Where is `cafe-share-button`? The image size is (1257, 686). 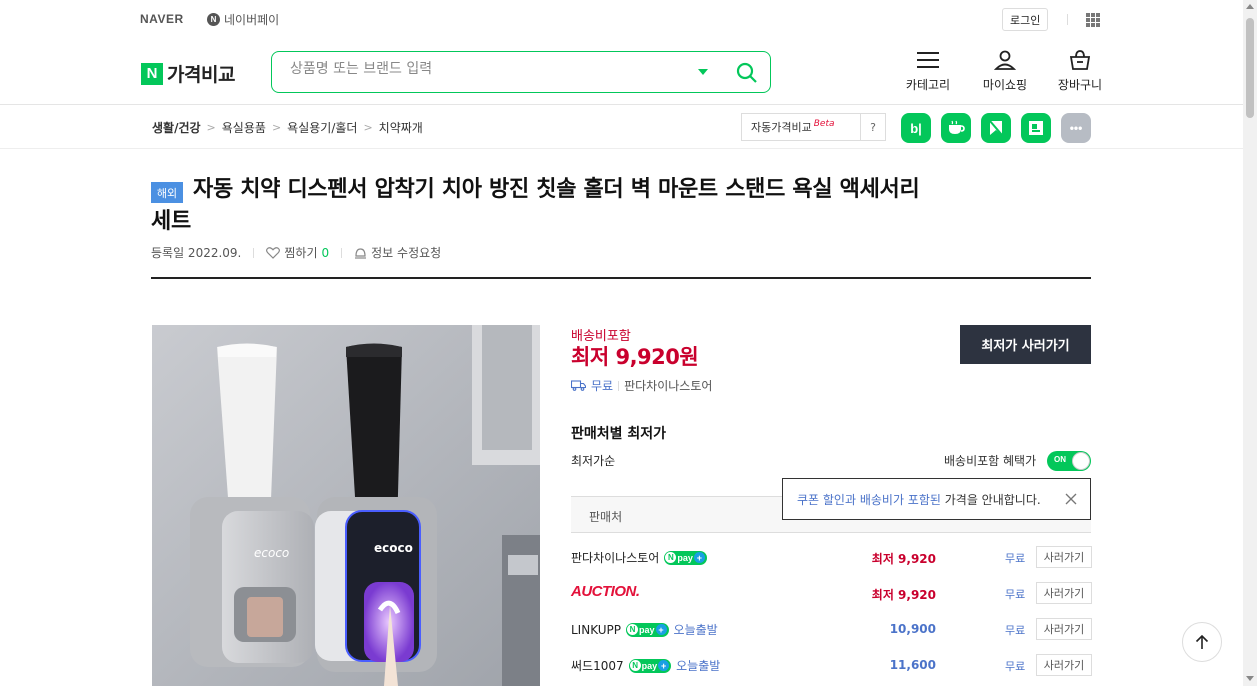 cafe-share-button is located at coordinates (956, 128).